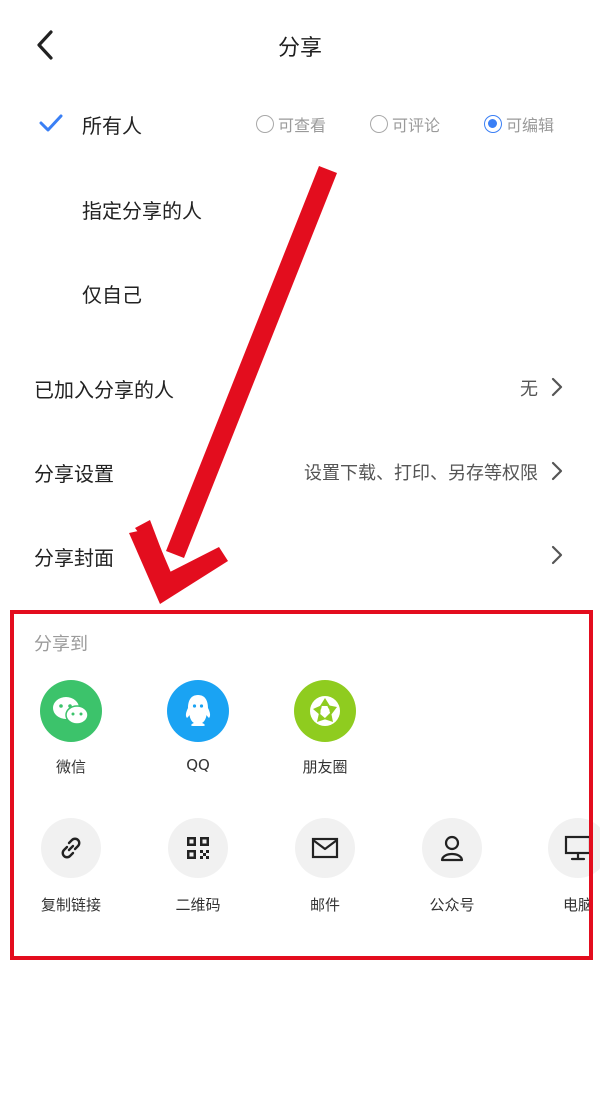 This screenshot has width=600, height=1102. Describe the element at coordinates (233, 385) in the screenshot. I see `annotation-arrow` at that location.